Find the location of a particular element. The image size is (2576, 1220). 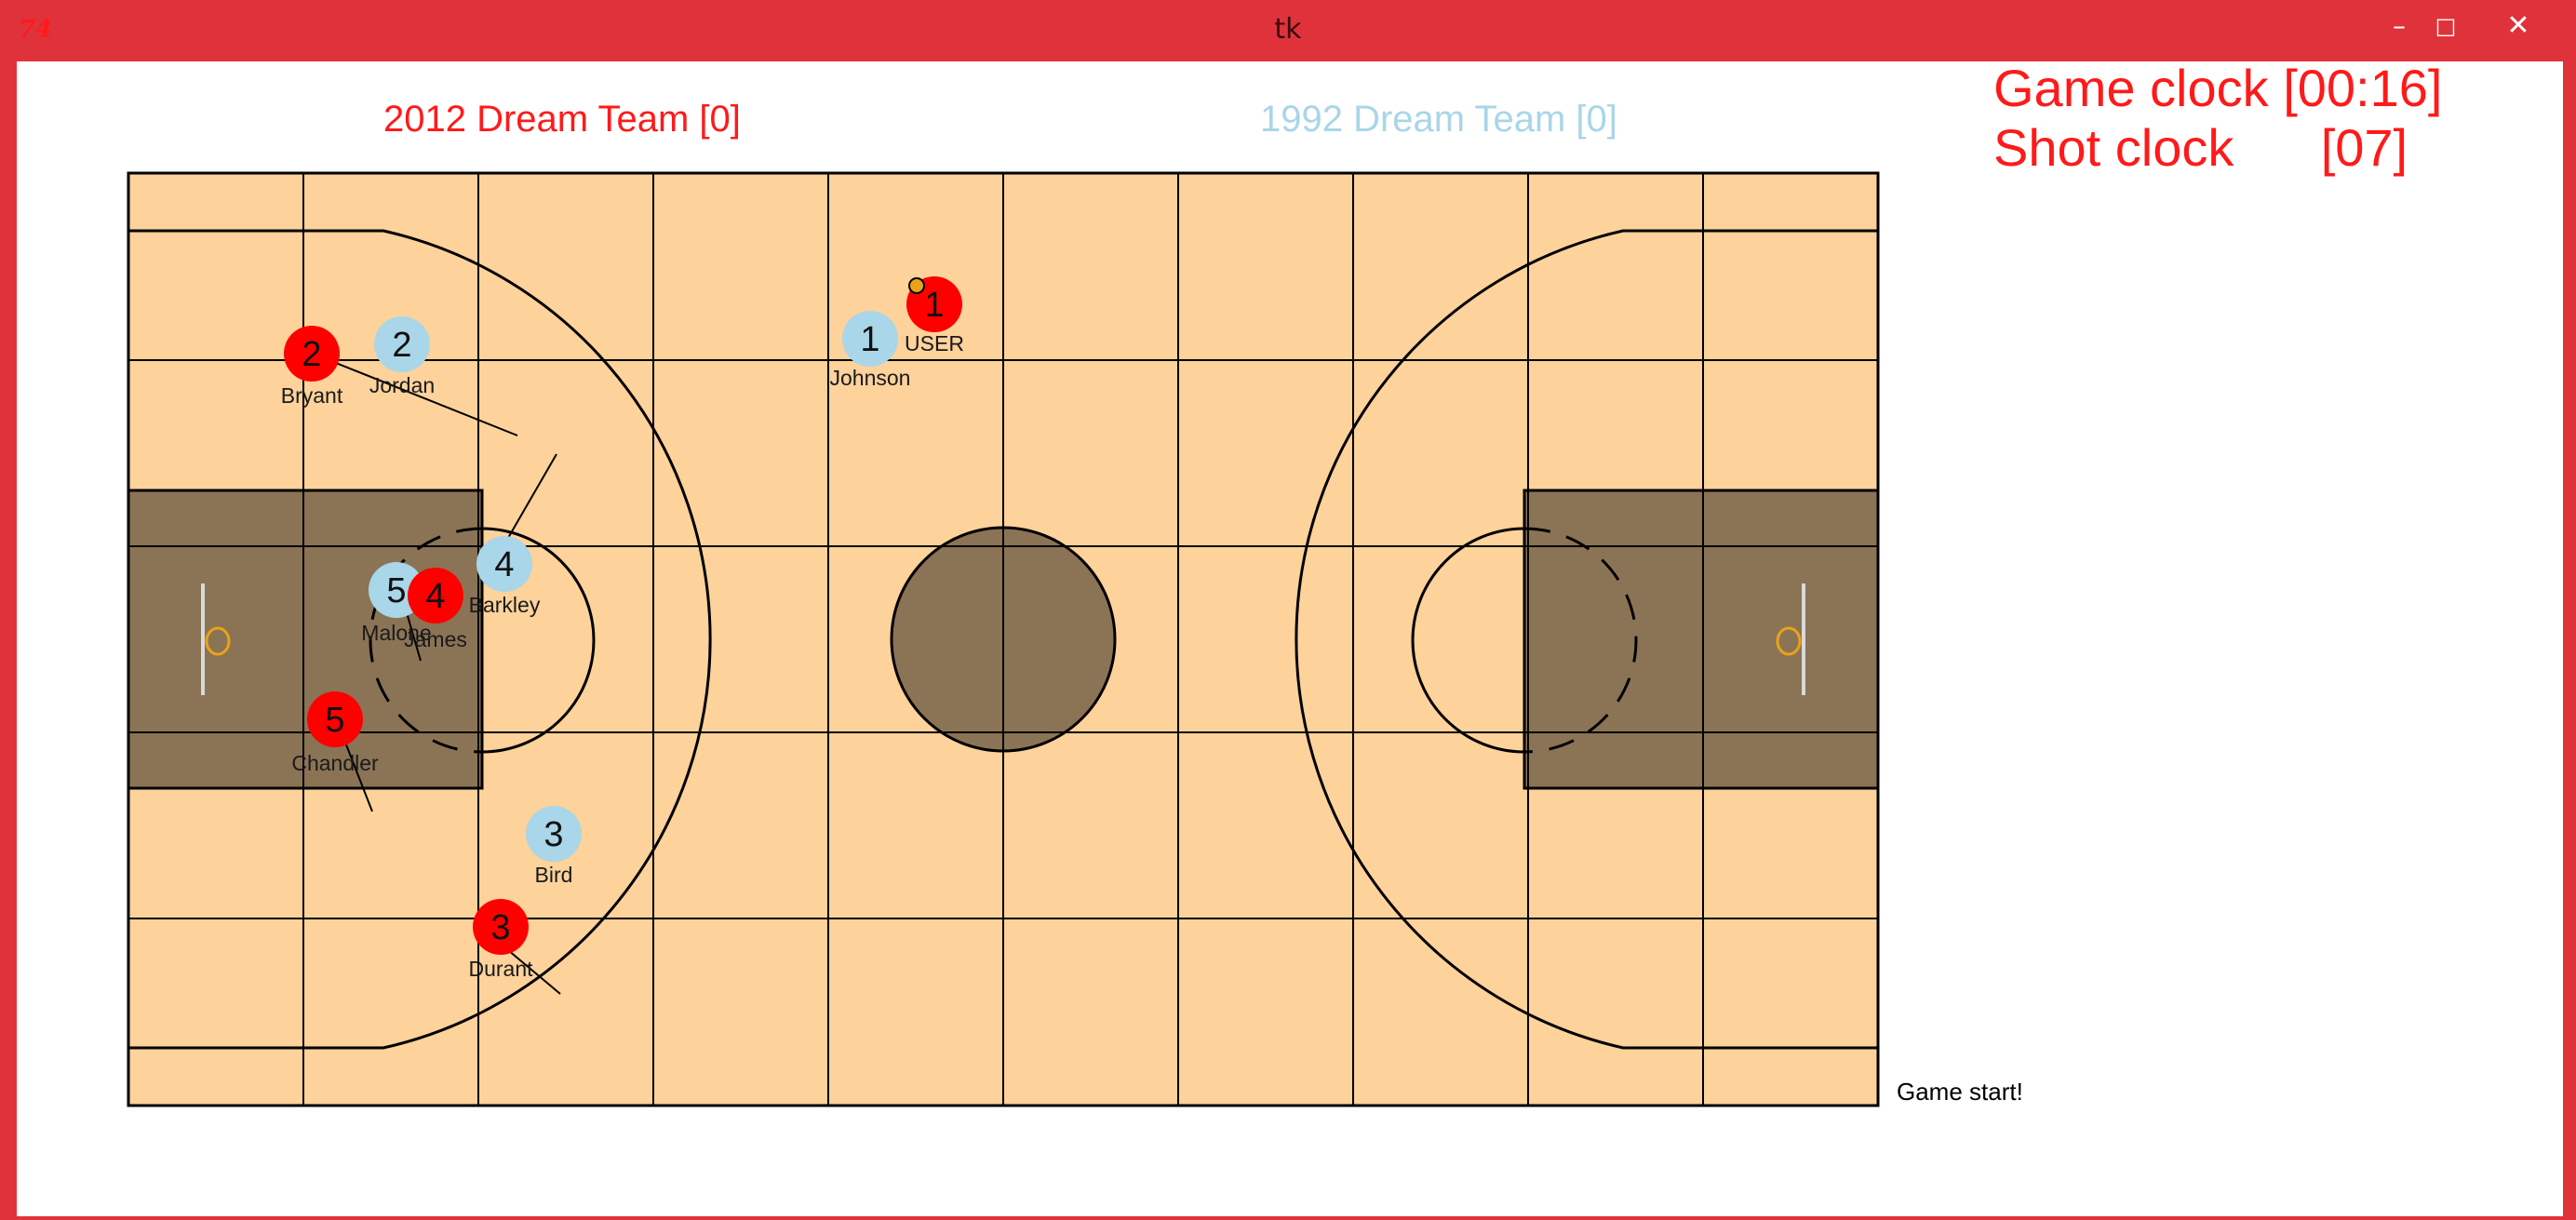

player-james: 4 James is located at coordinates (435, 609).